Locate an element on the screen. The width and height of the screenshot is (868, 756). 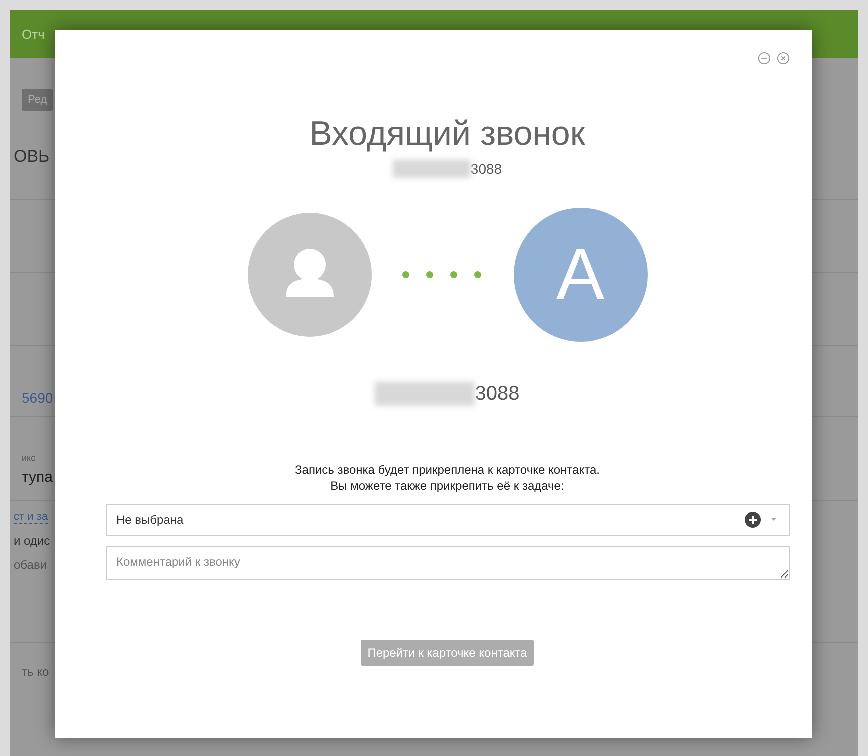
connection-dots-icon is located at coordinates (443, 275).